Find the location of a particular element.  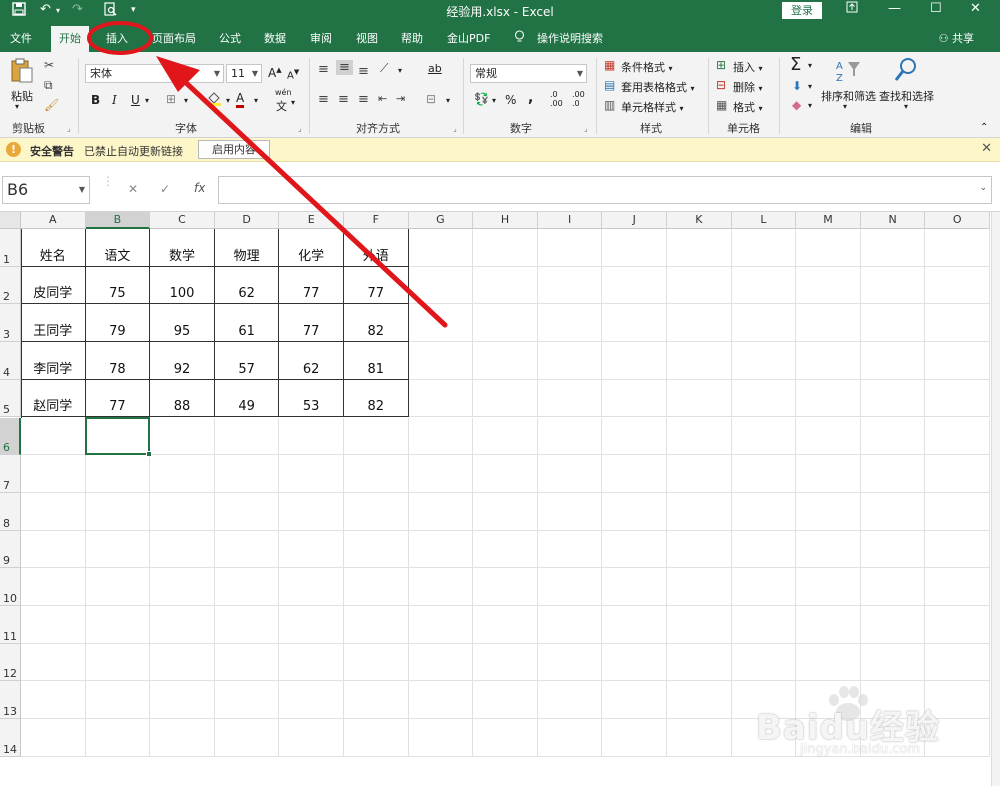

grid-cell: 57 is located at coordinates (247, 361).